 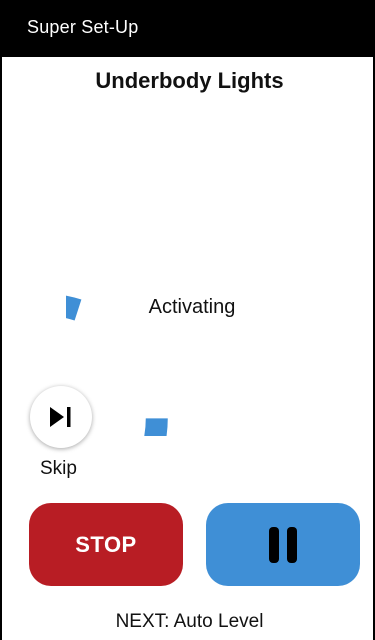 I want to click on pause-button, so click(x=283, y=544).